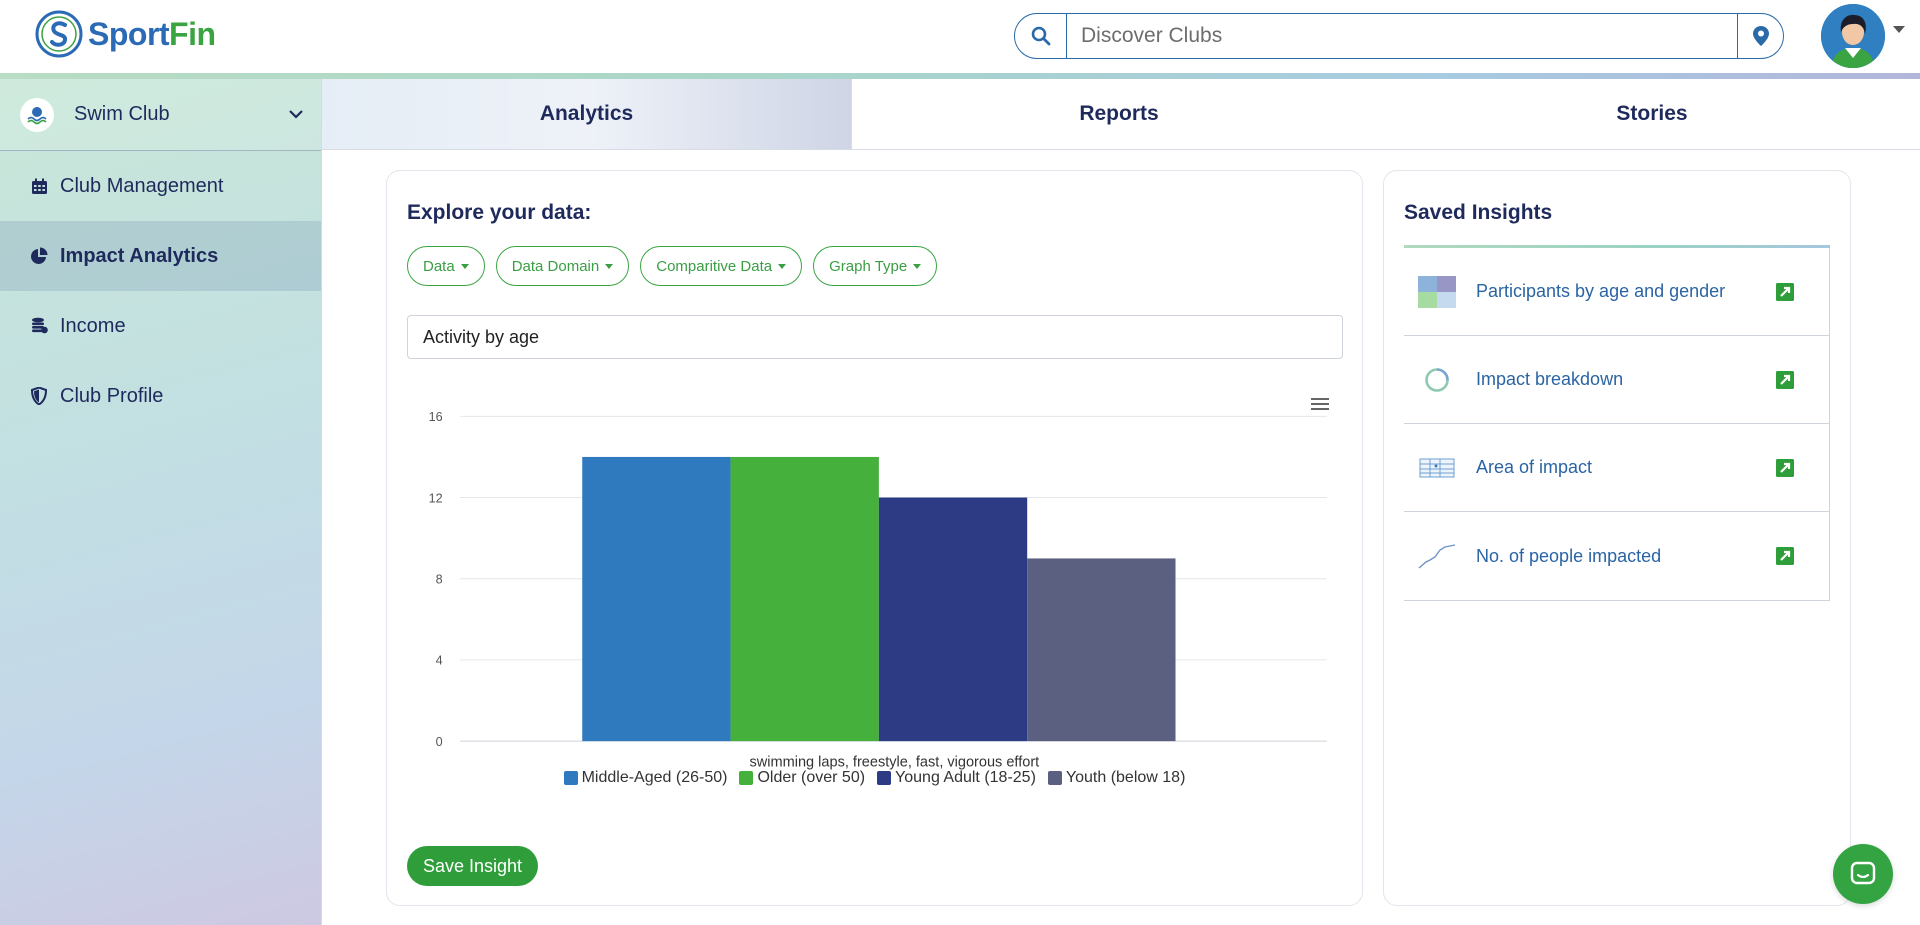 The width and height of the screenshot is (1920, 925). I want to click on search-input, so click(1402, 36).